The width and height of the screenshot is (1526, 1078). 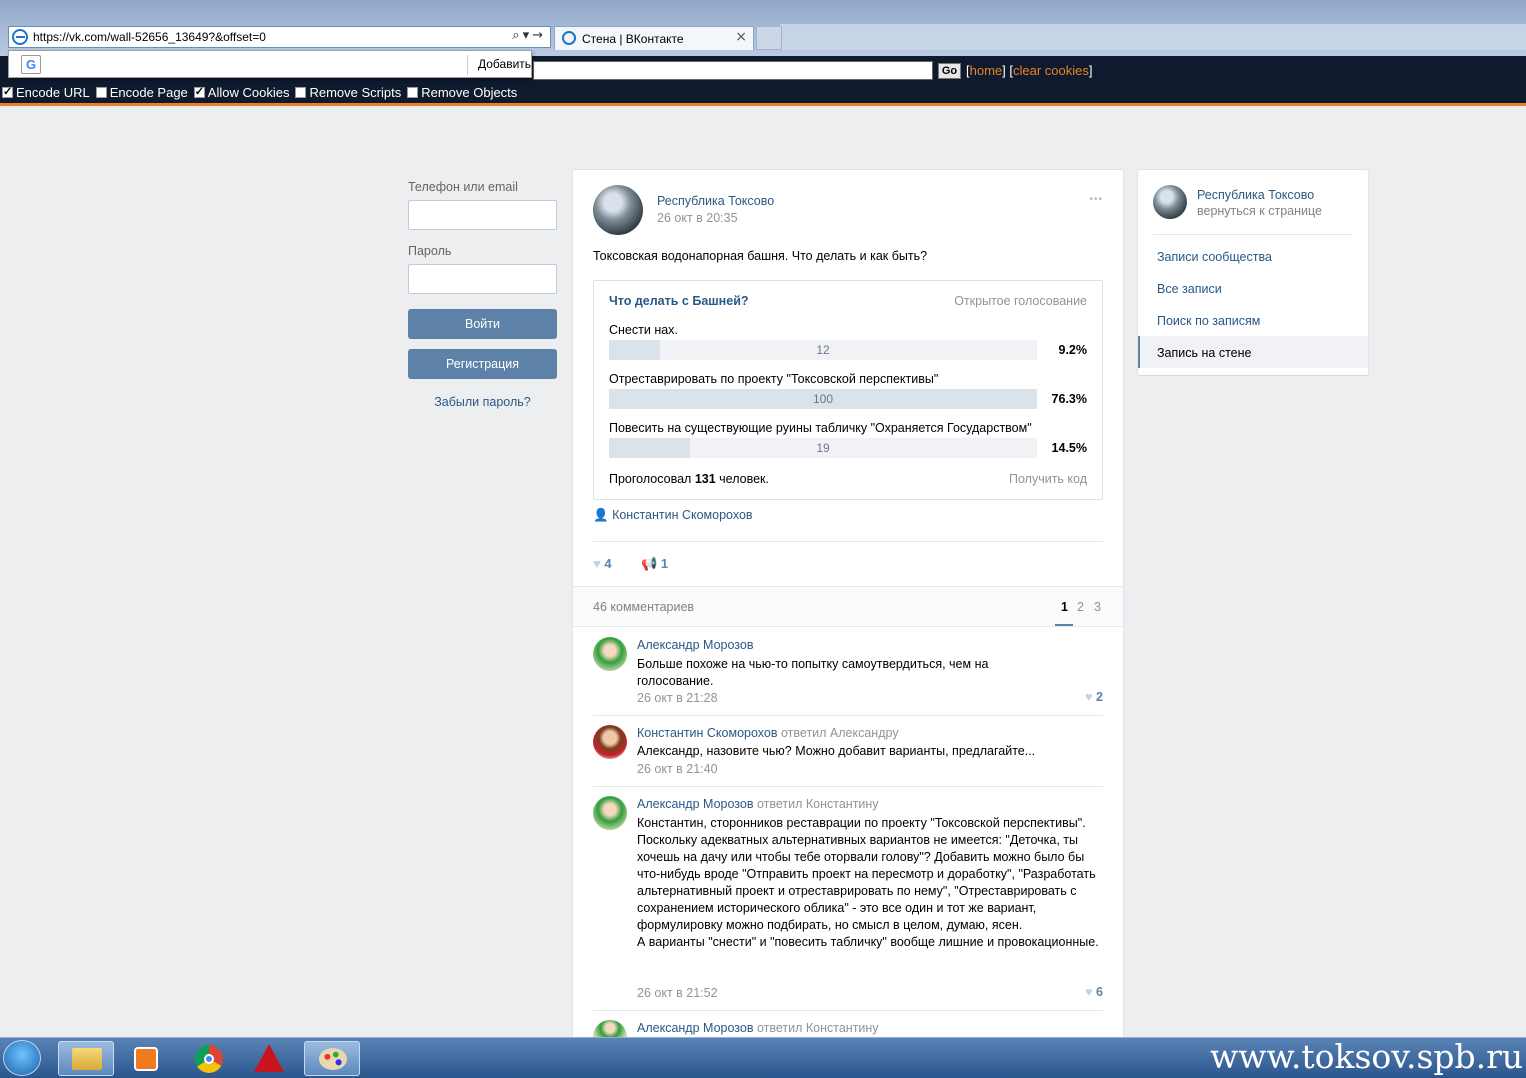 What do you see at coordinates (769, 38) in the screenshot?
I see `new-tab-button` at bounding box center [769, 38].